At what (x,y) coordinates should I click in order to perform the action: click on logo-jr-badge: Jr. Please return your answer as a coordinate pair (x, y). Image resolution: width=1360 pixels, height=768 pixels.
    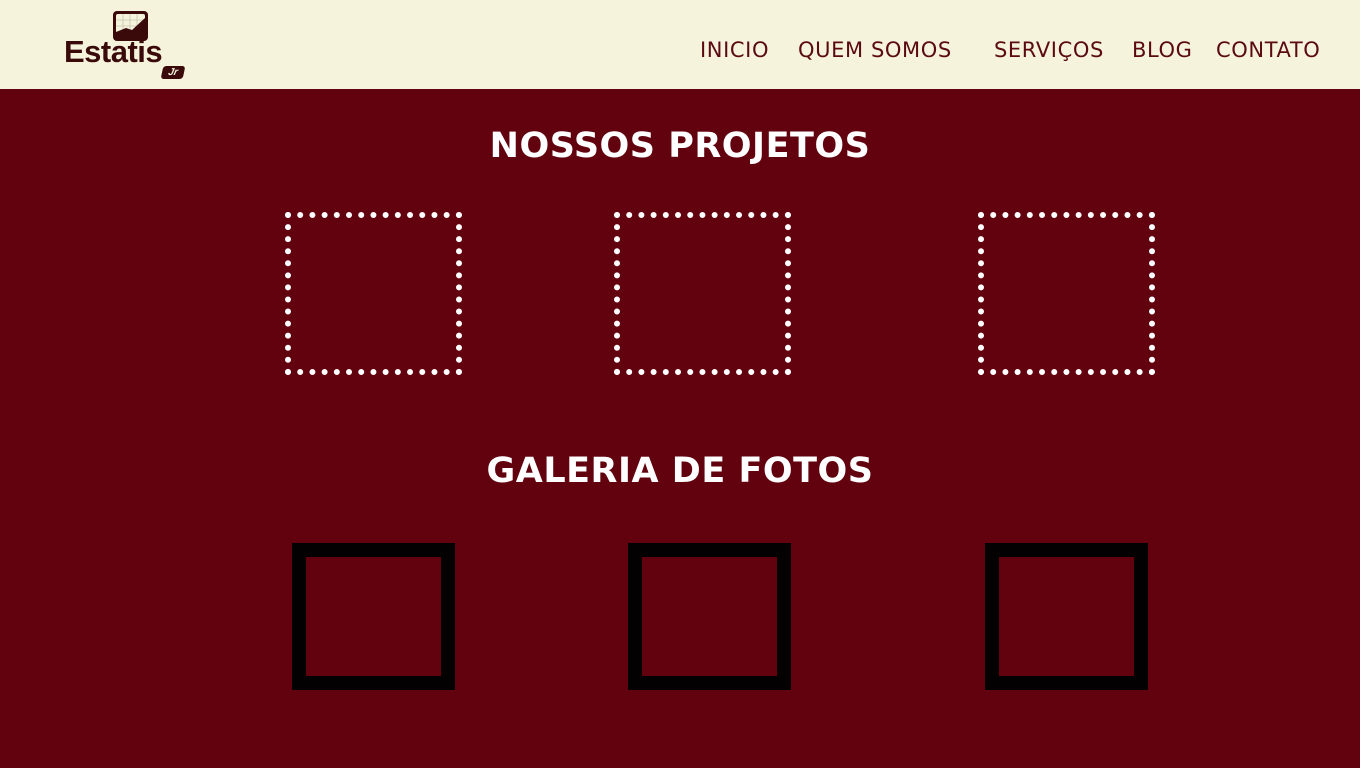
    Looking at the image, I should click on (173, 72).